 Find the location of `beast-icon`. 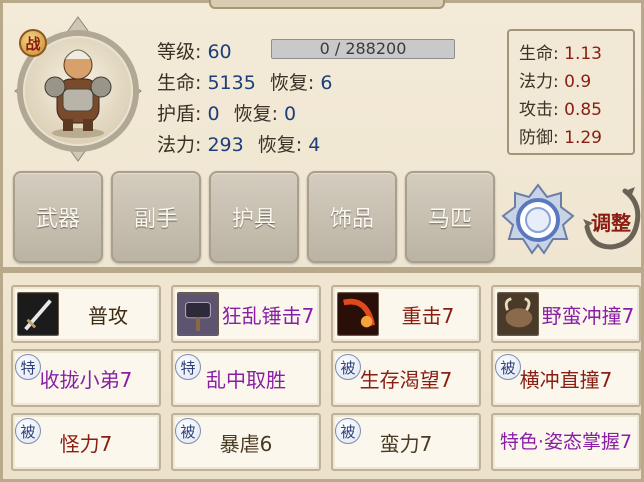

beast-icon is located at coordinates (518, 314).